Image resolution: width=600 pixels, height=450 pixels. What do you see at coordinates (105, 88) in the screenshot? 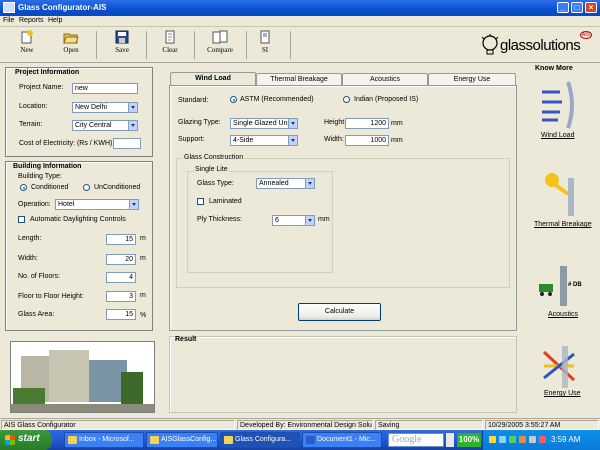
I see `project-name-input: new` at bounding box center [105, 88].